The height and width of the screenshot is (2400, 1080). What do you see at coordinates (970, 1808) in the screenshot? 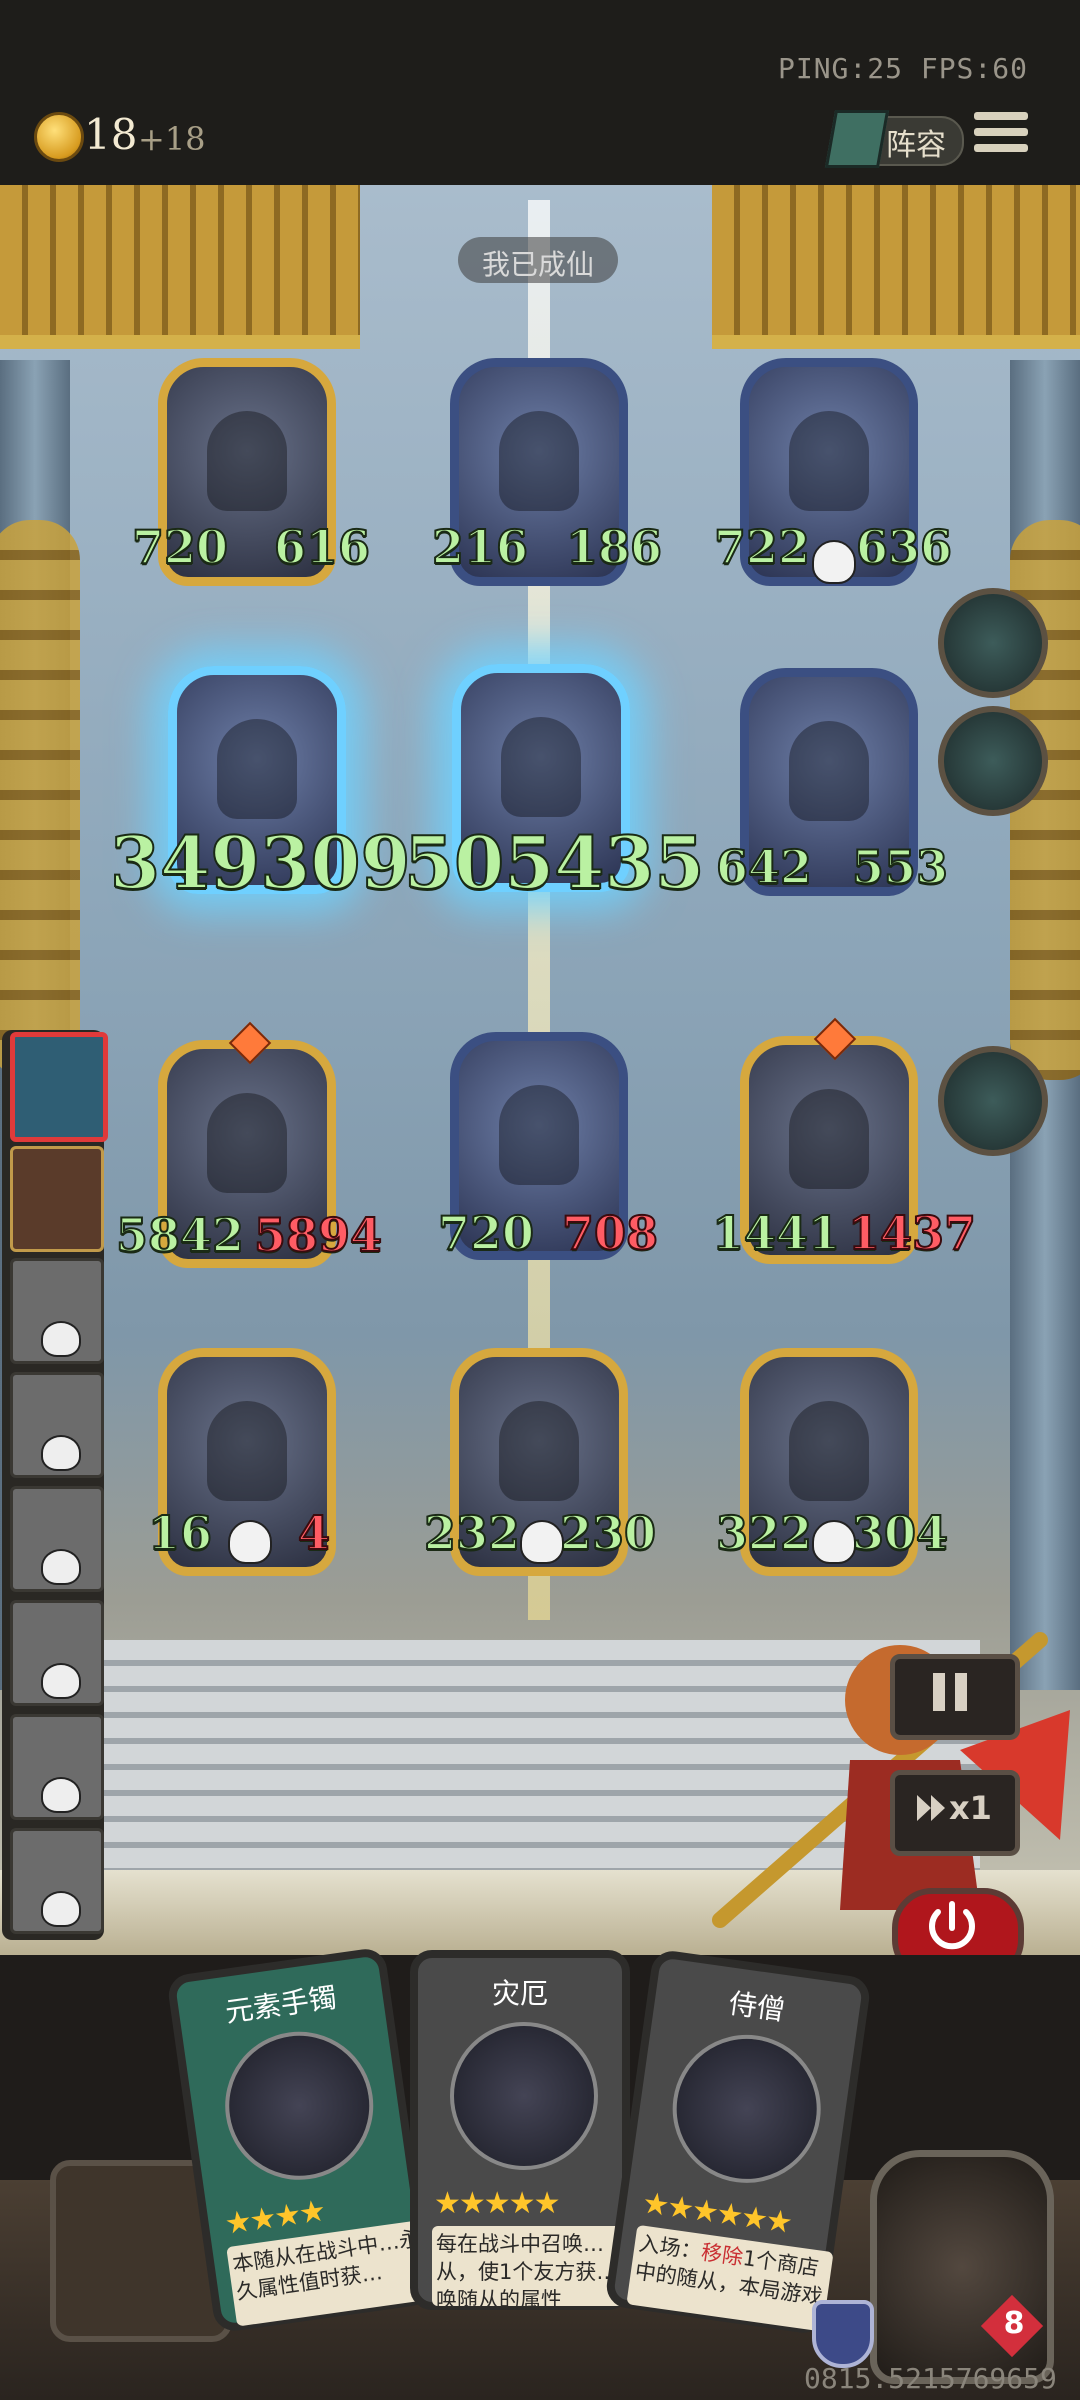
I see `speed-label: x1` at bounding box center [970, 1808].